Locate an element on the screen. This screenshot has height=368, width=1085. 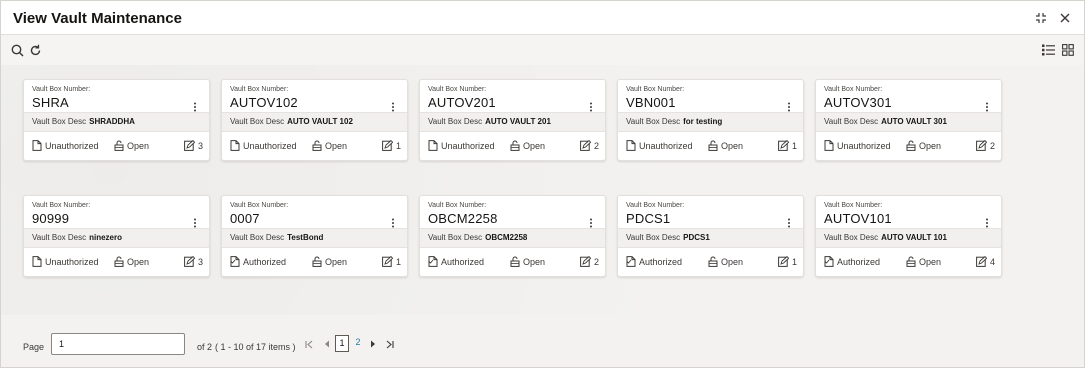
vault-box-desc-value: ninezero is located at coordinates (106, 237).